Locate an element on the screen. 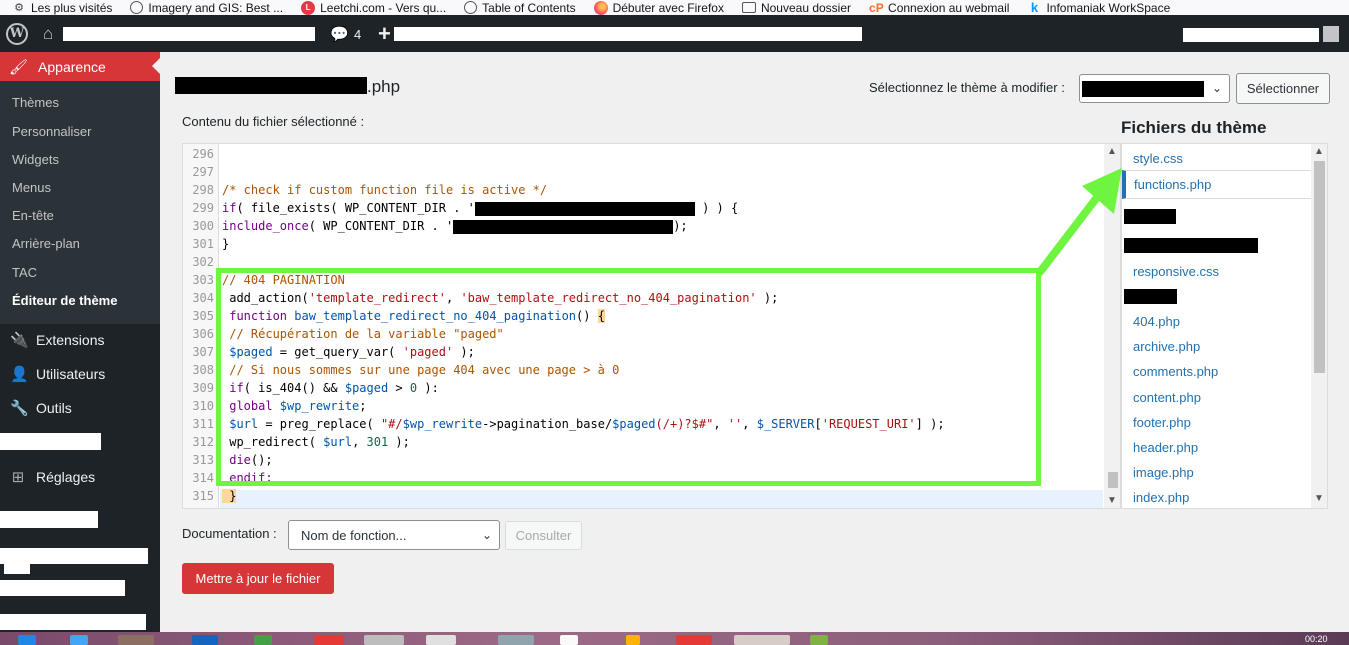 The image size is (1349, 645). clock: 00:20 is located at coordinates (1316, 639).